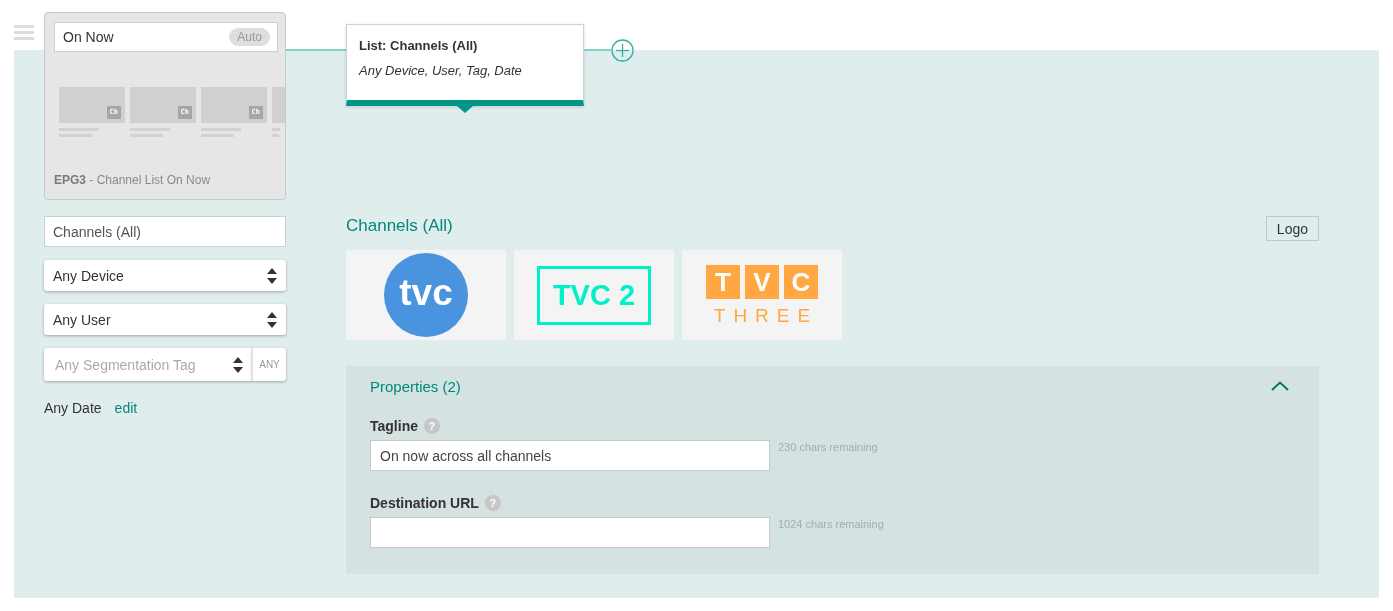 The width and height of the screenshot is (1393, 611). Describe the element at coordinates (73, 408) in the screenshot. I see `date-filter-label: Any Date` at that location.